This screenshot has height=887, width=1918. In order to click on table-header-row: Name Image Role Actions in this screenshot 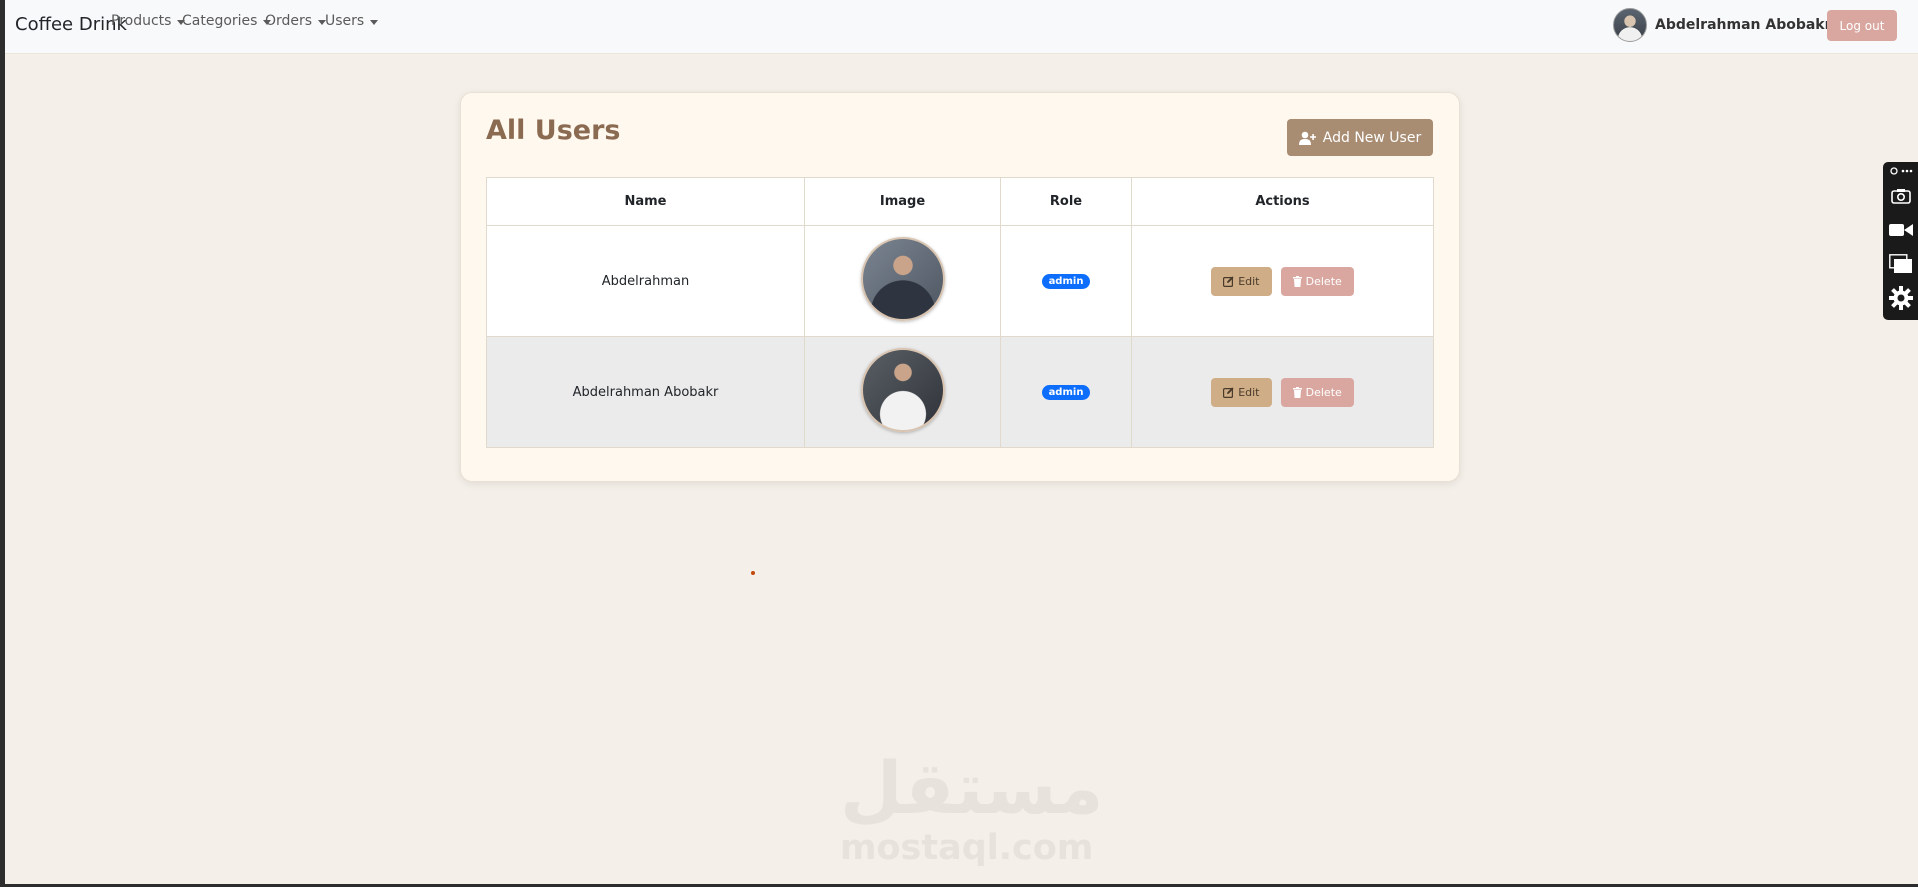, I will do `click(960, 201)`.